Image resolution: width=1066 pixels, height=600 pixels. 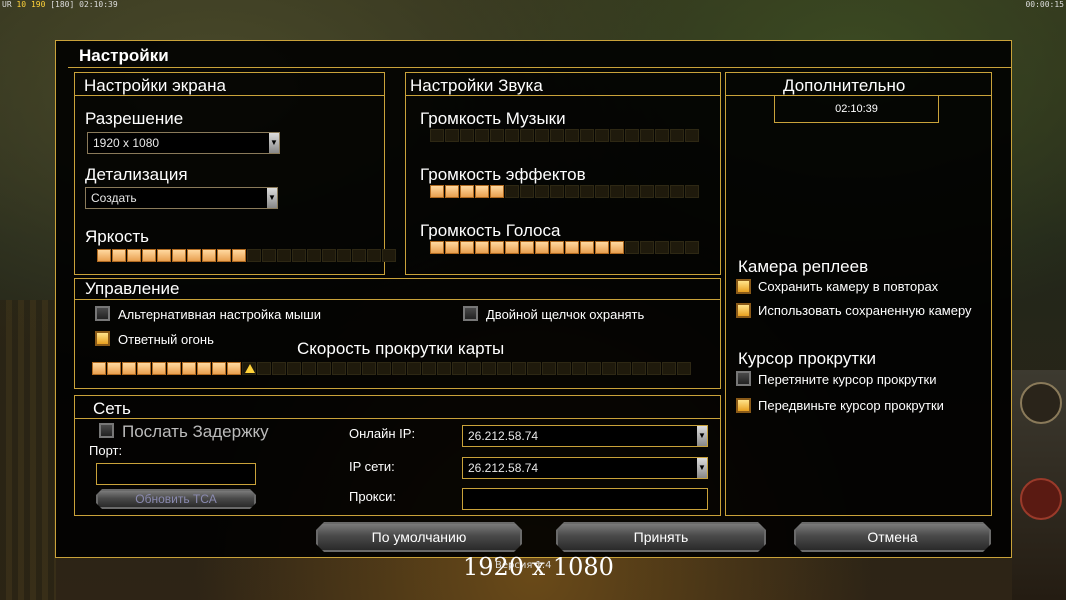 I want to click on double-click-checkbox, so click(x=470, y=313).